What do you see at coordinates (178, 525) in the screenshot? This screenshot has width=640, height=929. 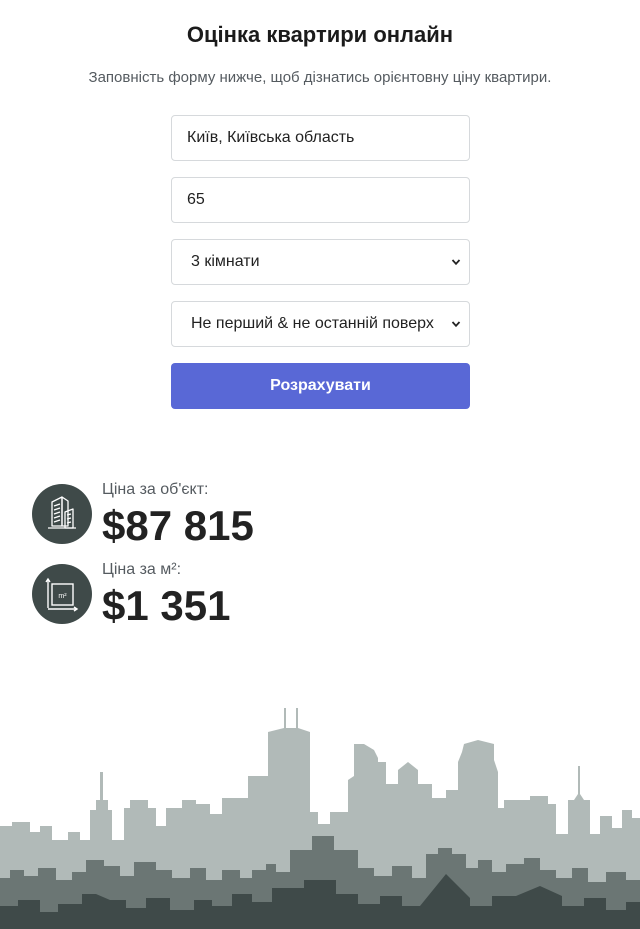 I see `object-price-value: $87 815` at bounding box center [178, 525].